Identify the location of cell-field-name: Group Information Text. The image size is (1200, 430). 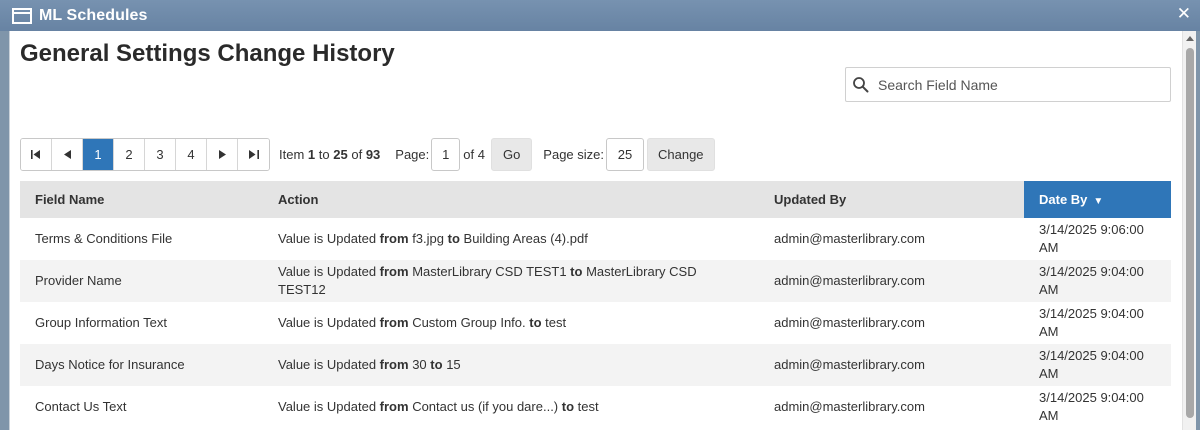
(101, 322).